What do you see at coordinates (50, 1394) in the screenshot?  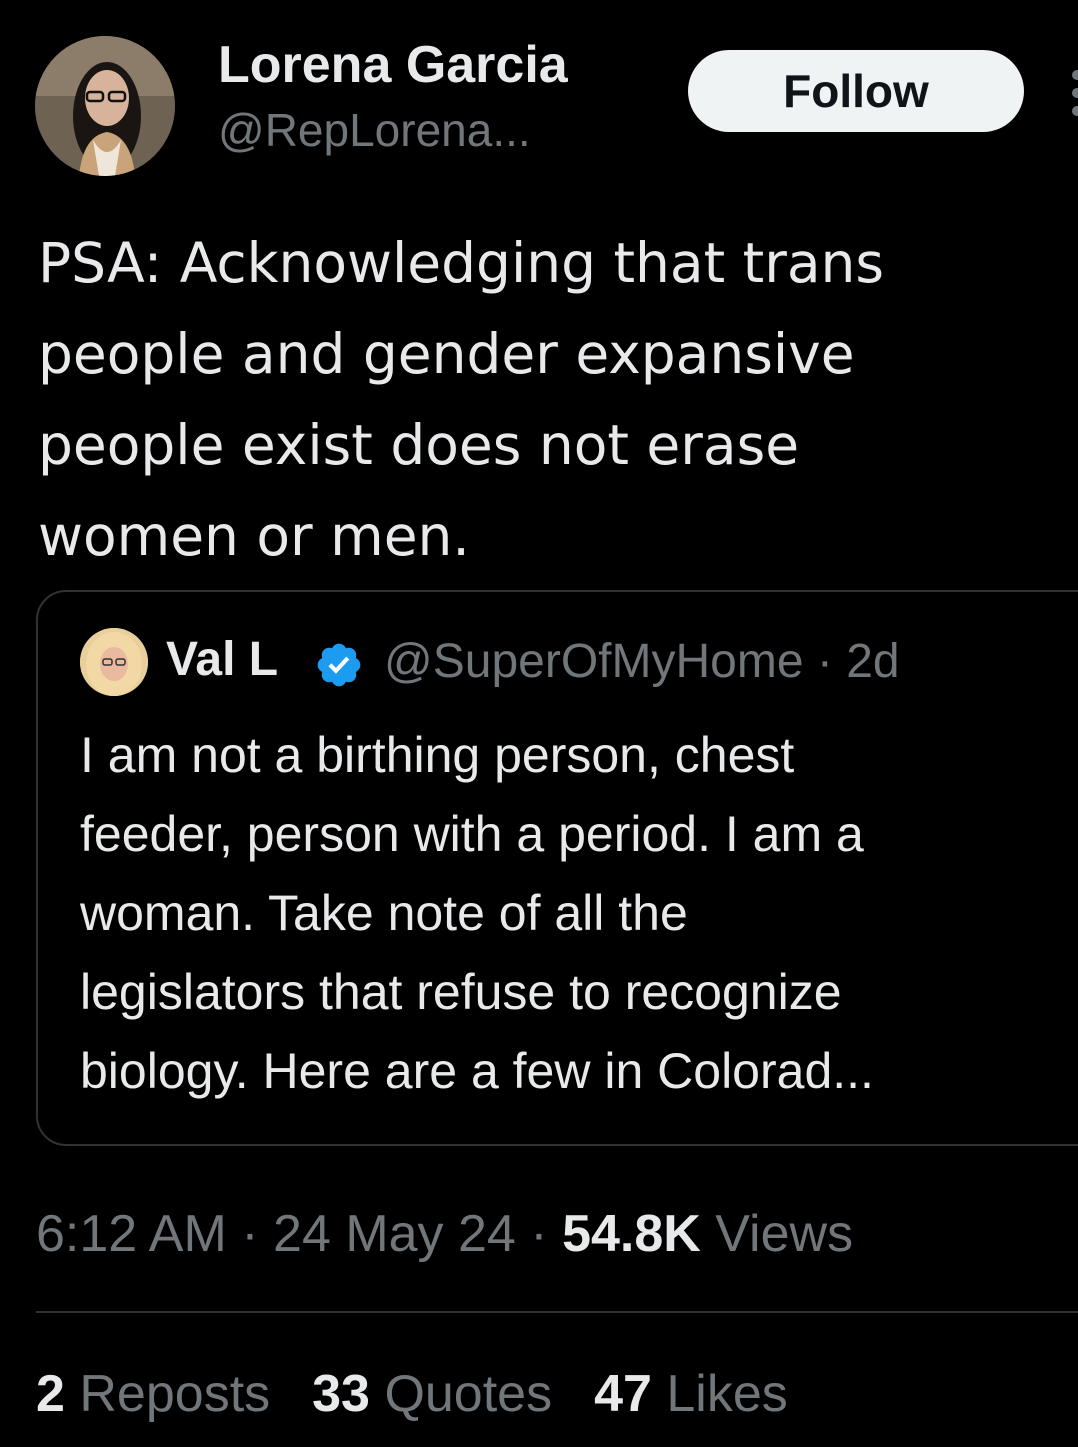 I see `reposts-count: 2` at bounding box center [50, 1394].